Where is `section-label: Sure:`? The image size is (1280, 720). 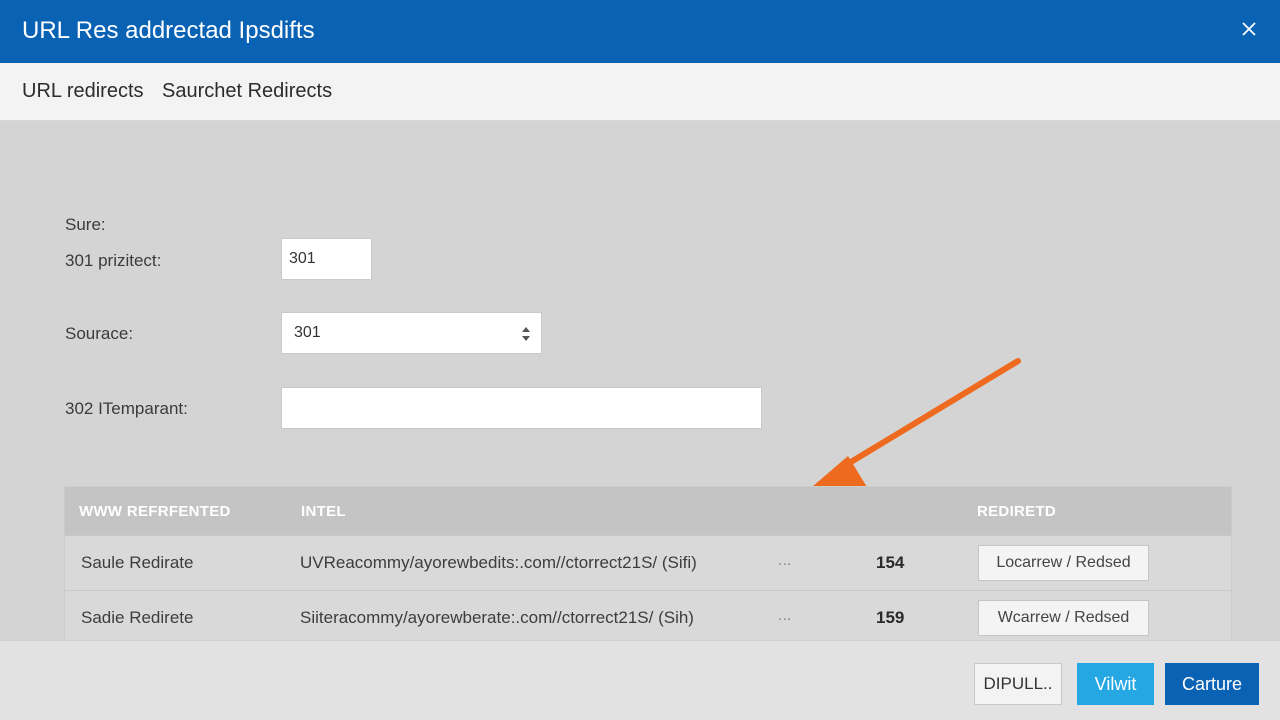 section-label: Sure: is located at coordinates (85, 224).